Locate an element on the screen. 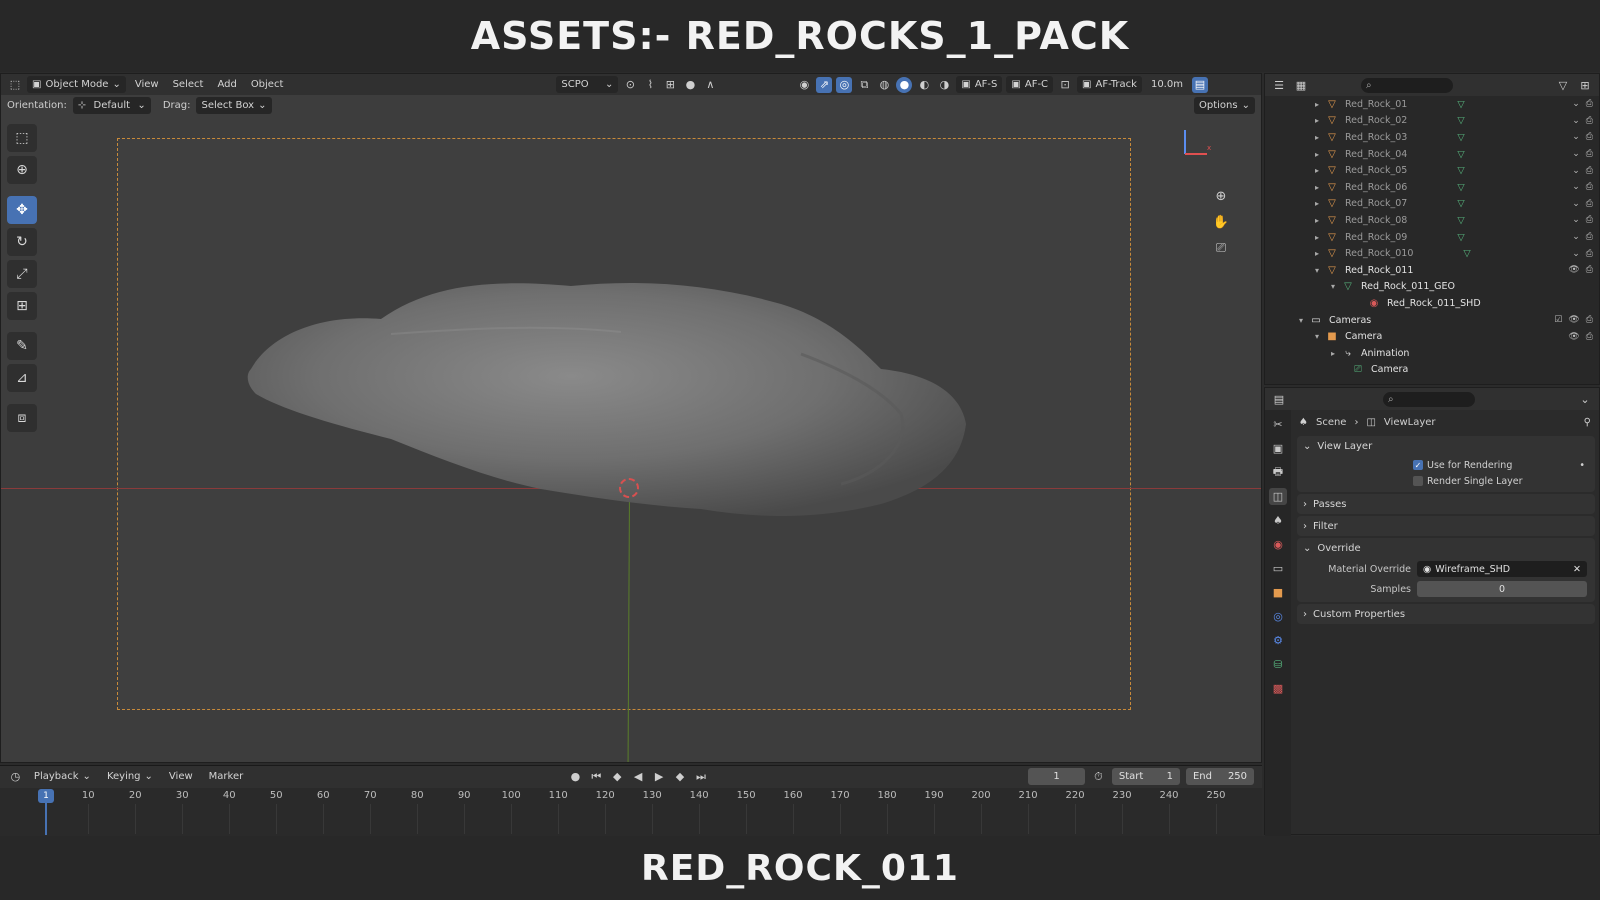 This screenshot has width=1600, height=900. options-dropdown: Options ⌄ is located at coordinates (1224, 105).